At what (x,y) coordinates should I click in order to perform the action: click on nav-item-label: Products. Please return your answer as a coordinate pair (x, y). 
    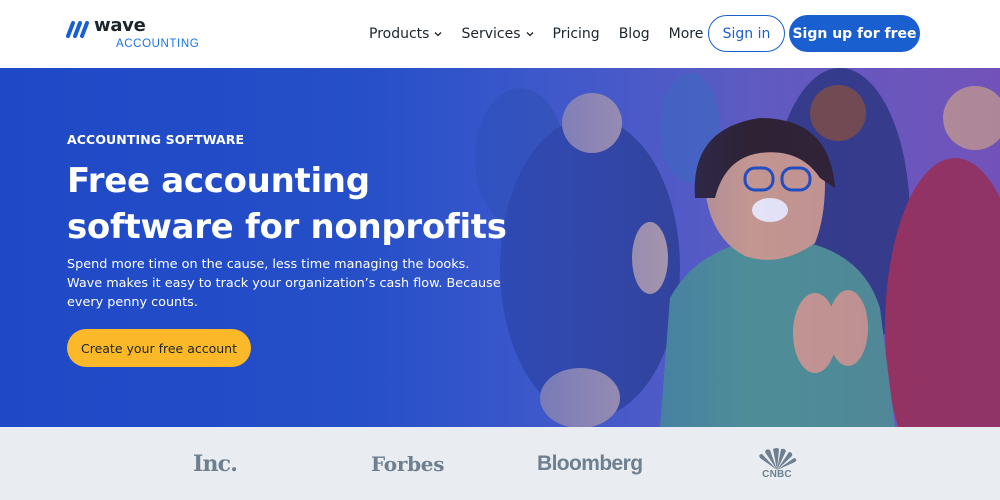
    Looking at the image, I should click on (399, 34).